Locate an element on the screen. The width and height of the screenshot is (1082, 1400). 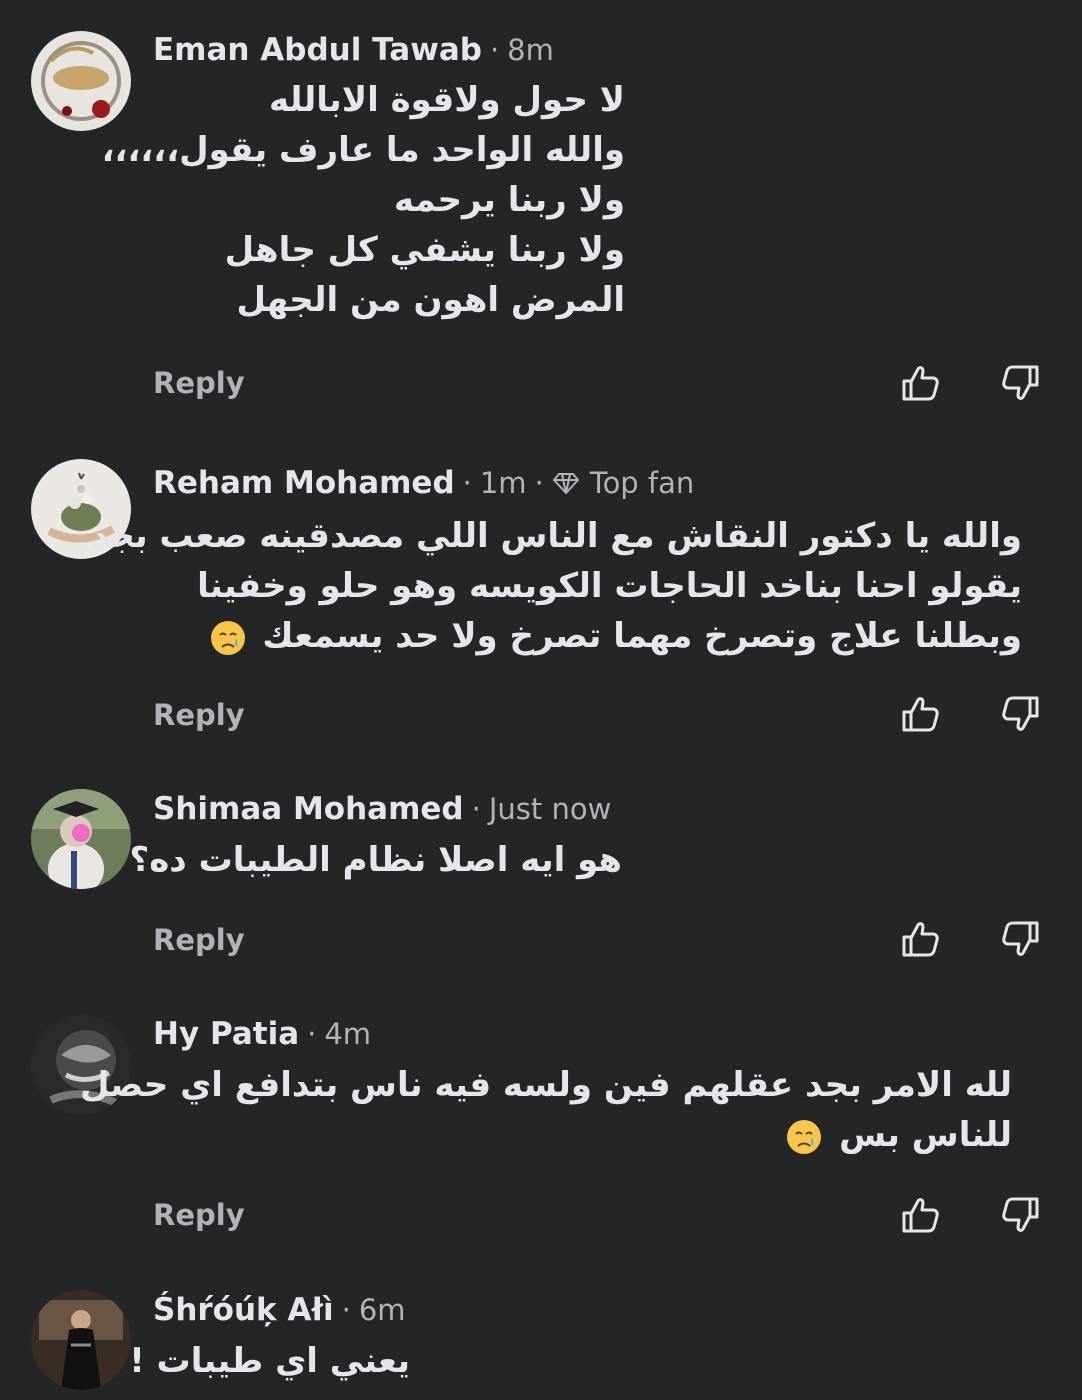
comment-meta: · 4m is located at coordinates (339, 1034).